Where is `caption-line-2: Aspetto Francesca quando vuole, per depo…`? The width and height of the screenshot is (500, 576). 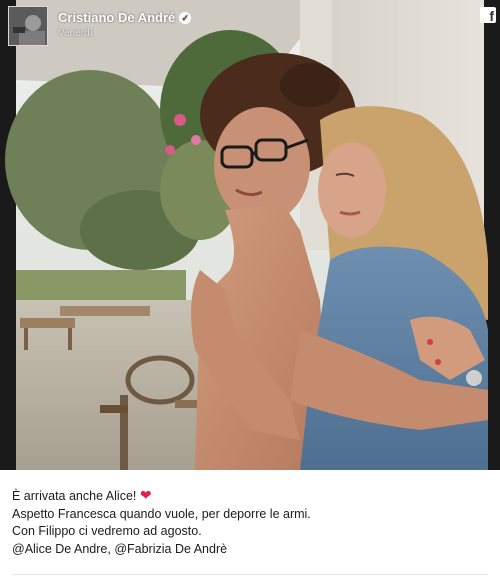
caption-line-2: Aspetto Francesca quando vuole, per depo… is located at coordinates (161, 513).